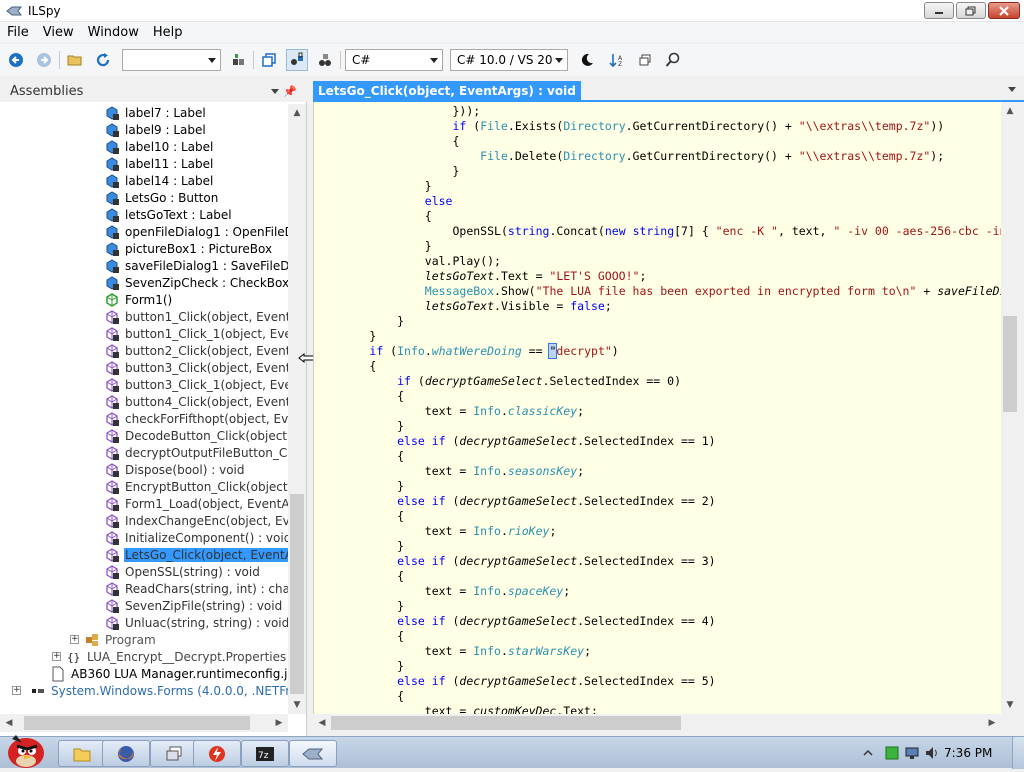 The image size is (1024, 772). Describe the element at coordinates (112, 266) in the screenshot. I see `field-icon` at that location.